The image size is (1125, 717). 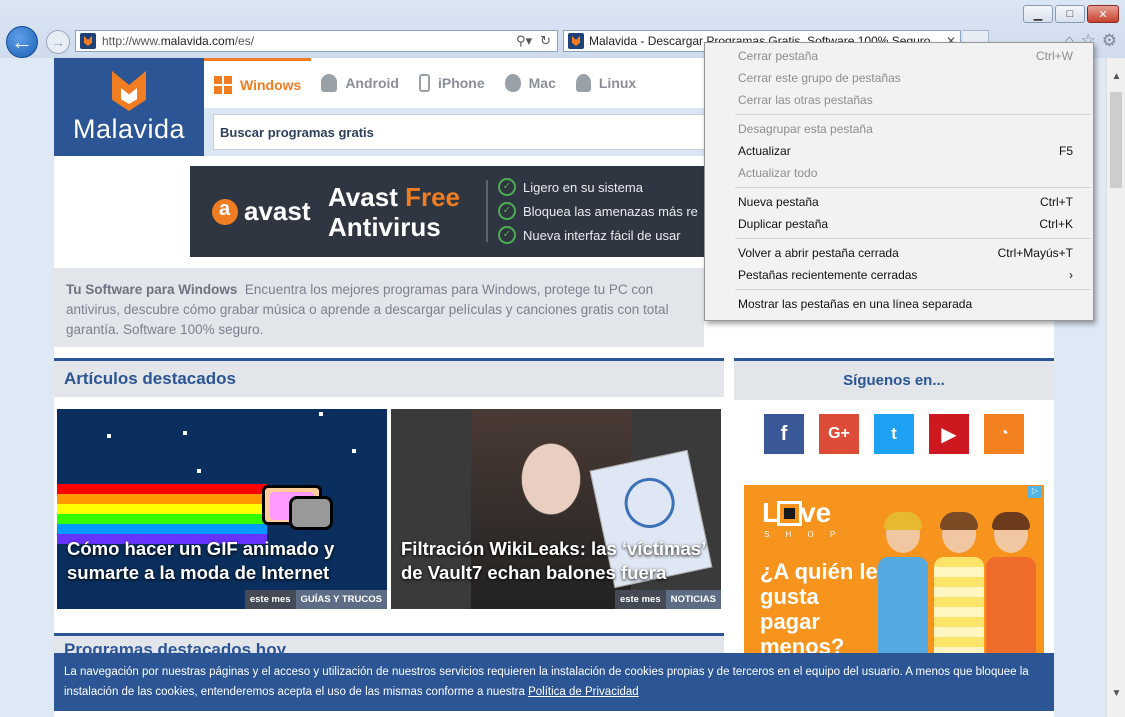 What do you see at coordinates (258, 83) in the screenshot?
I see `nav-windows: Windows` at bounding box center [258, 83].